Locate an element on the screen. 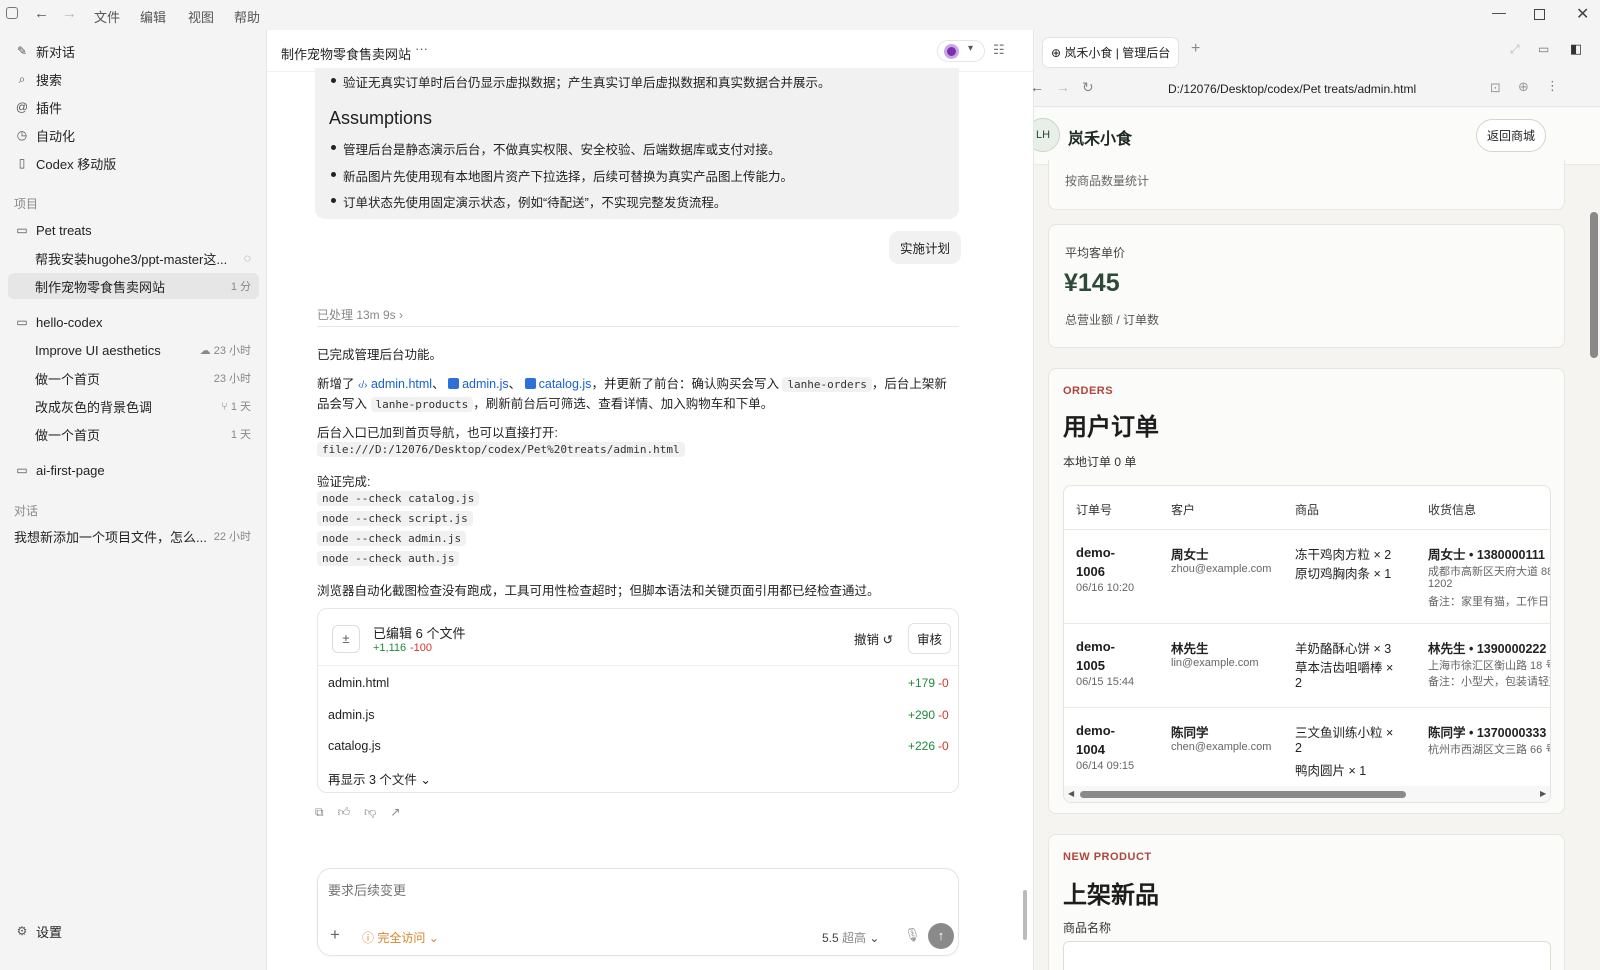 This screenshot has width=1600, height=970. file-link-admin-js: admin.js is located at coordinates (478, 384).